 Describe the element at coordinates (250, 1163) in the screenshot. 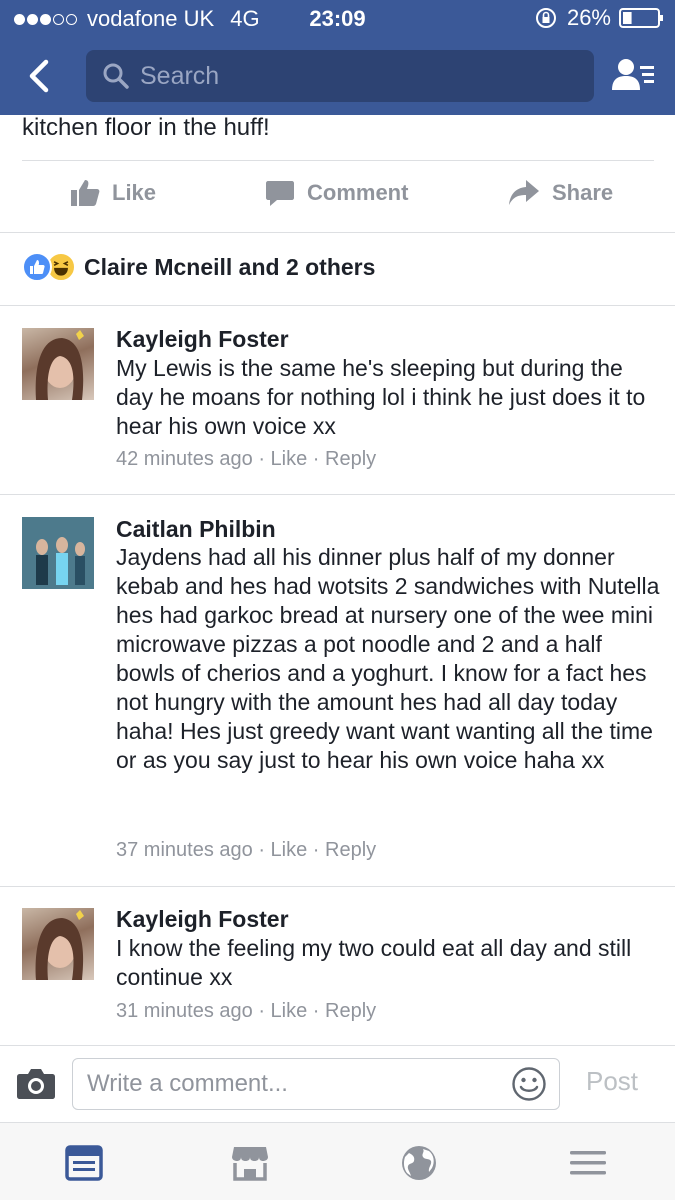

I see `marketplace-icon` at that location.